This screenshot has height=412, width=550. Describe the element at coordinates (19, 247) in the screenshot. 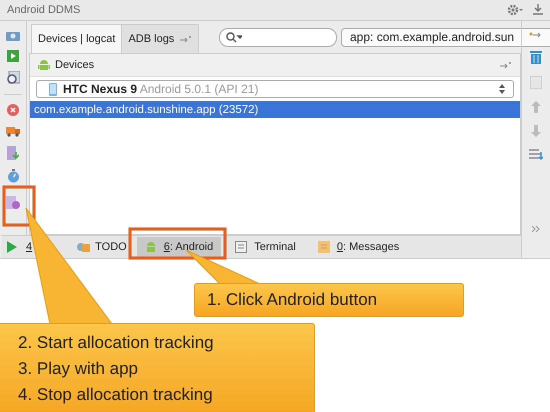

I see `tool-window-tab: 4` at that location.